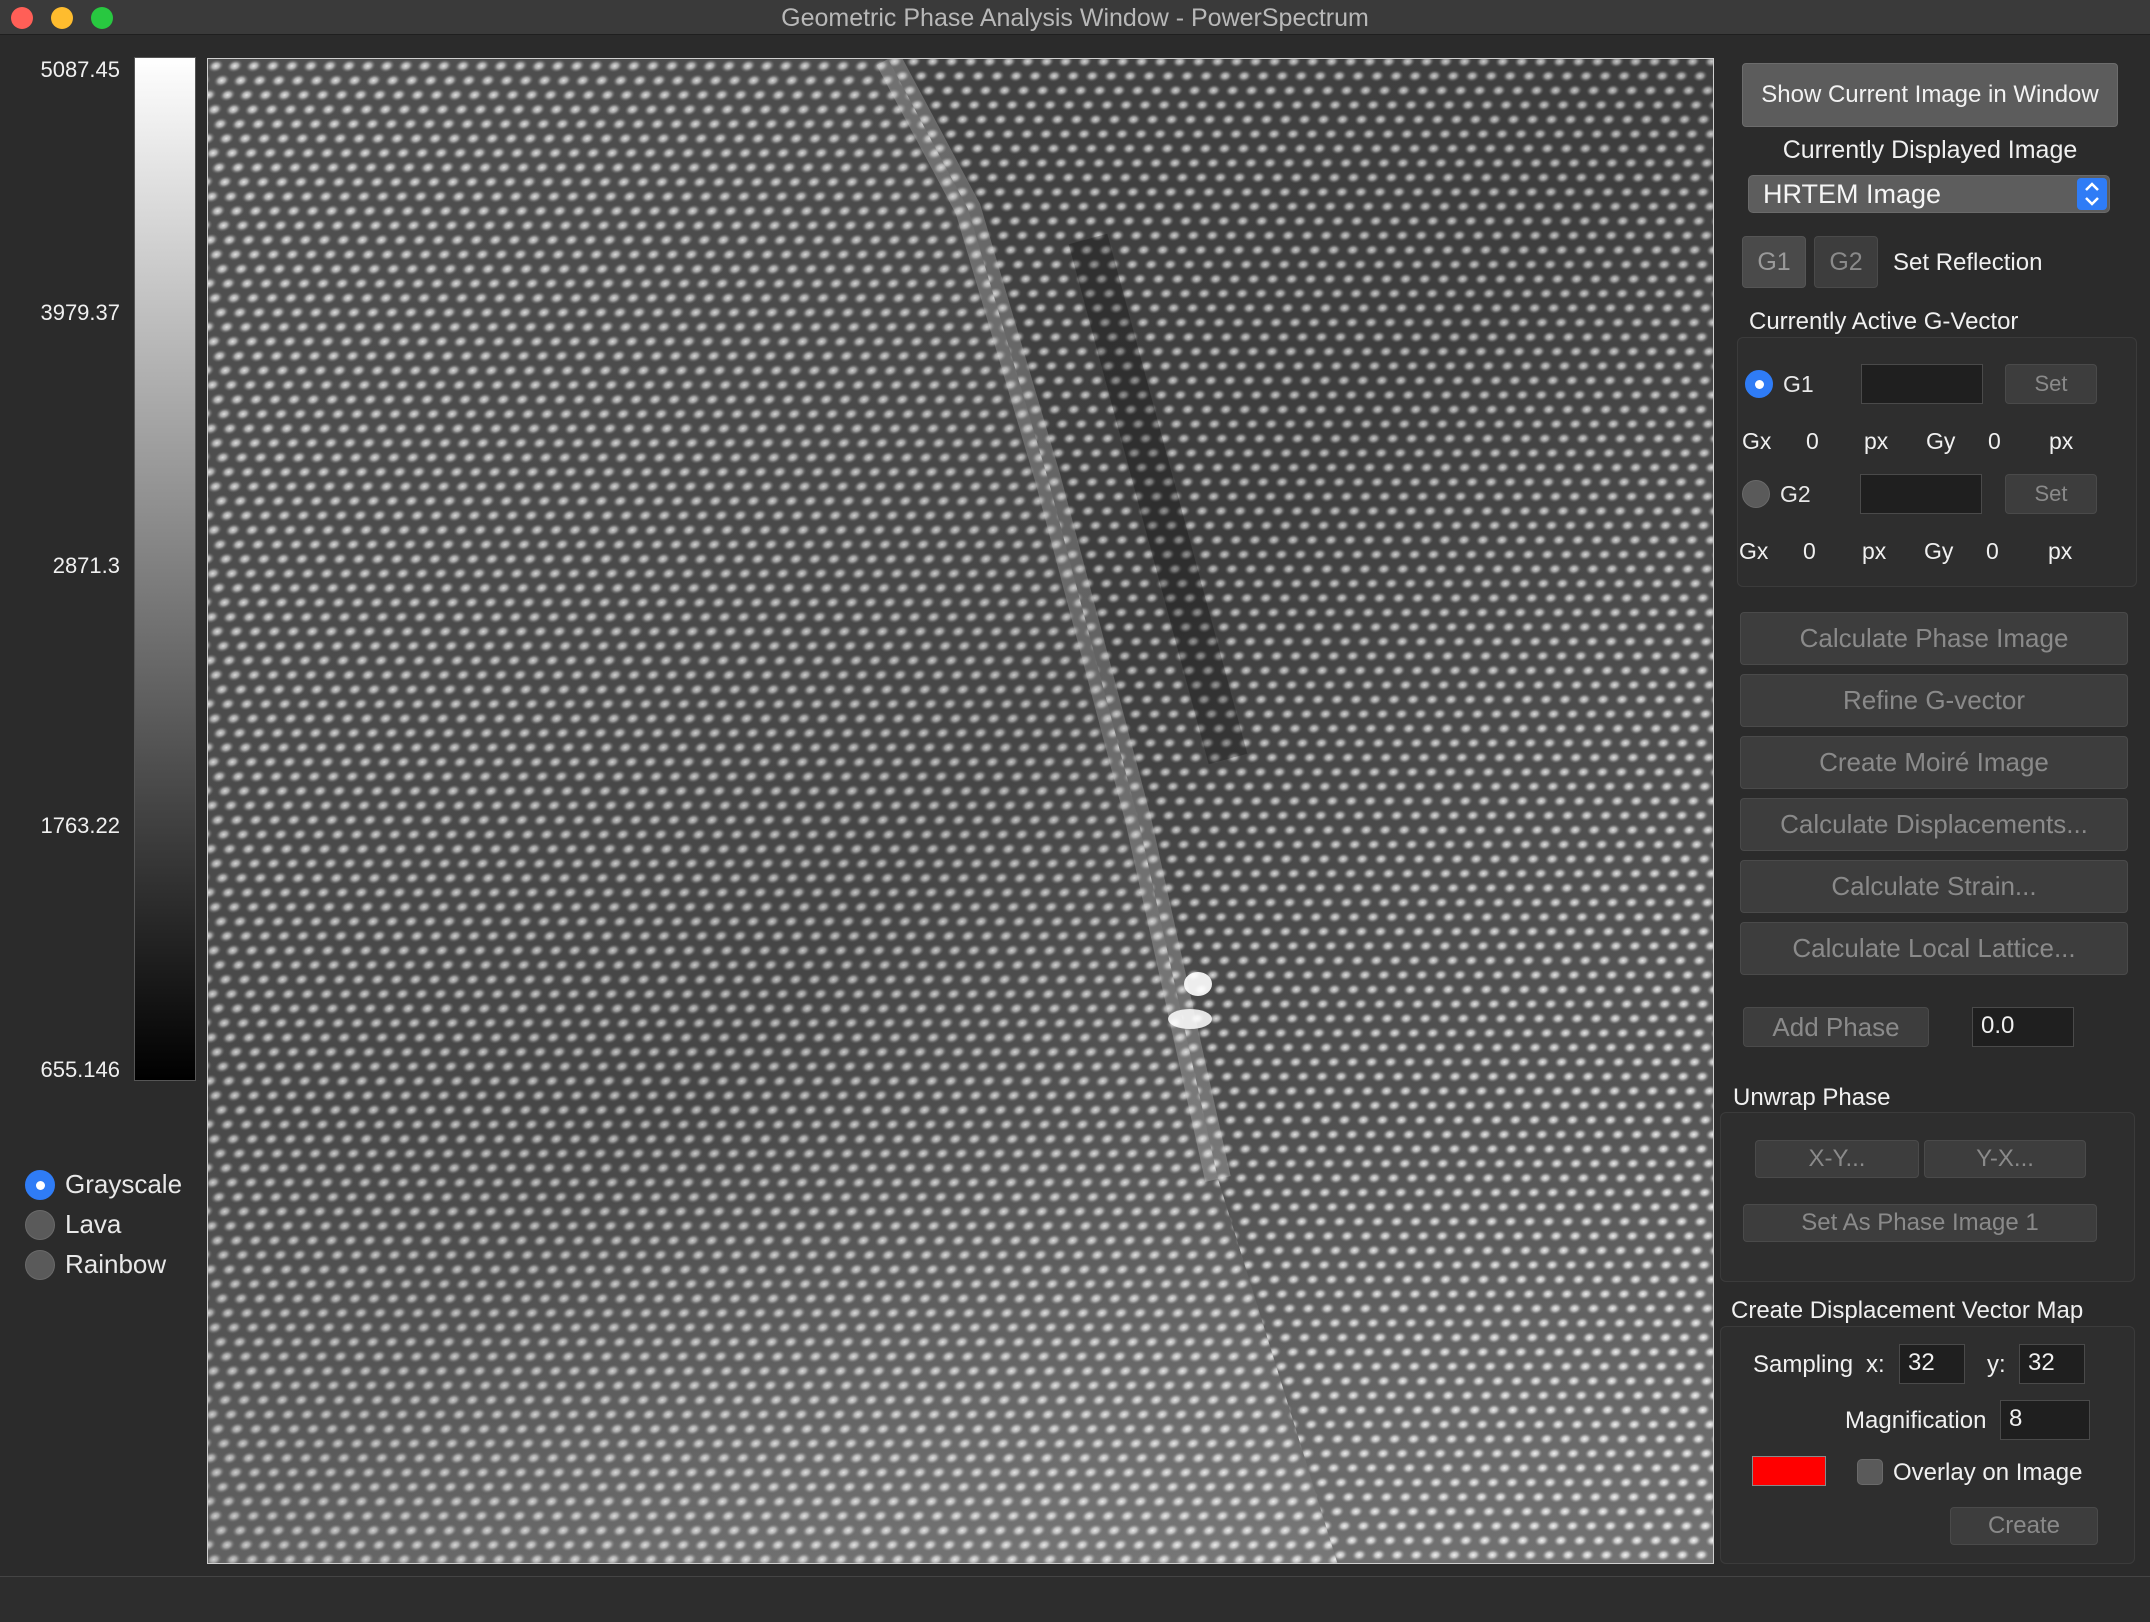  What do you see at coordinates (1798, 383) in the screenshot?
I see `gvector-g1-label: G1` at bounding box center [1798, 383].